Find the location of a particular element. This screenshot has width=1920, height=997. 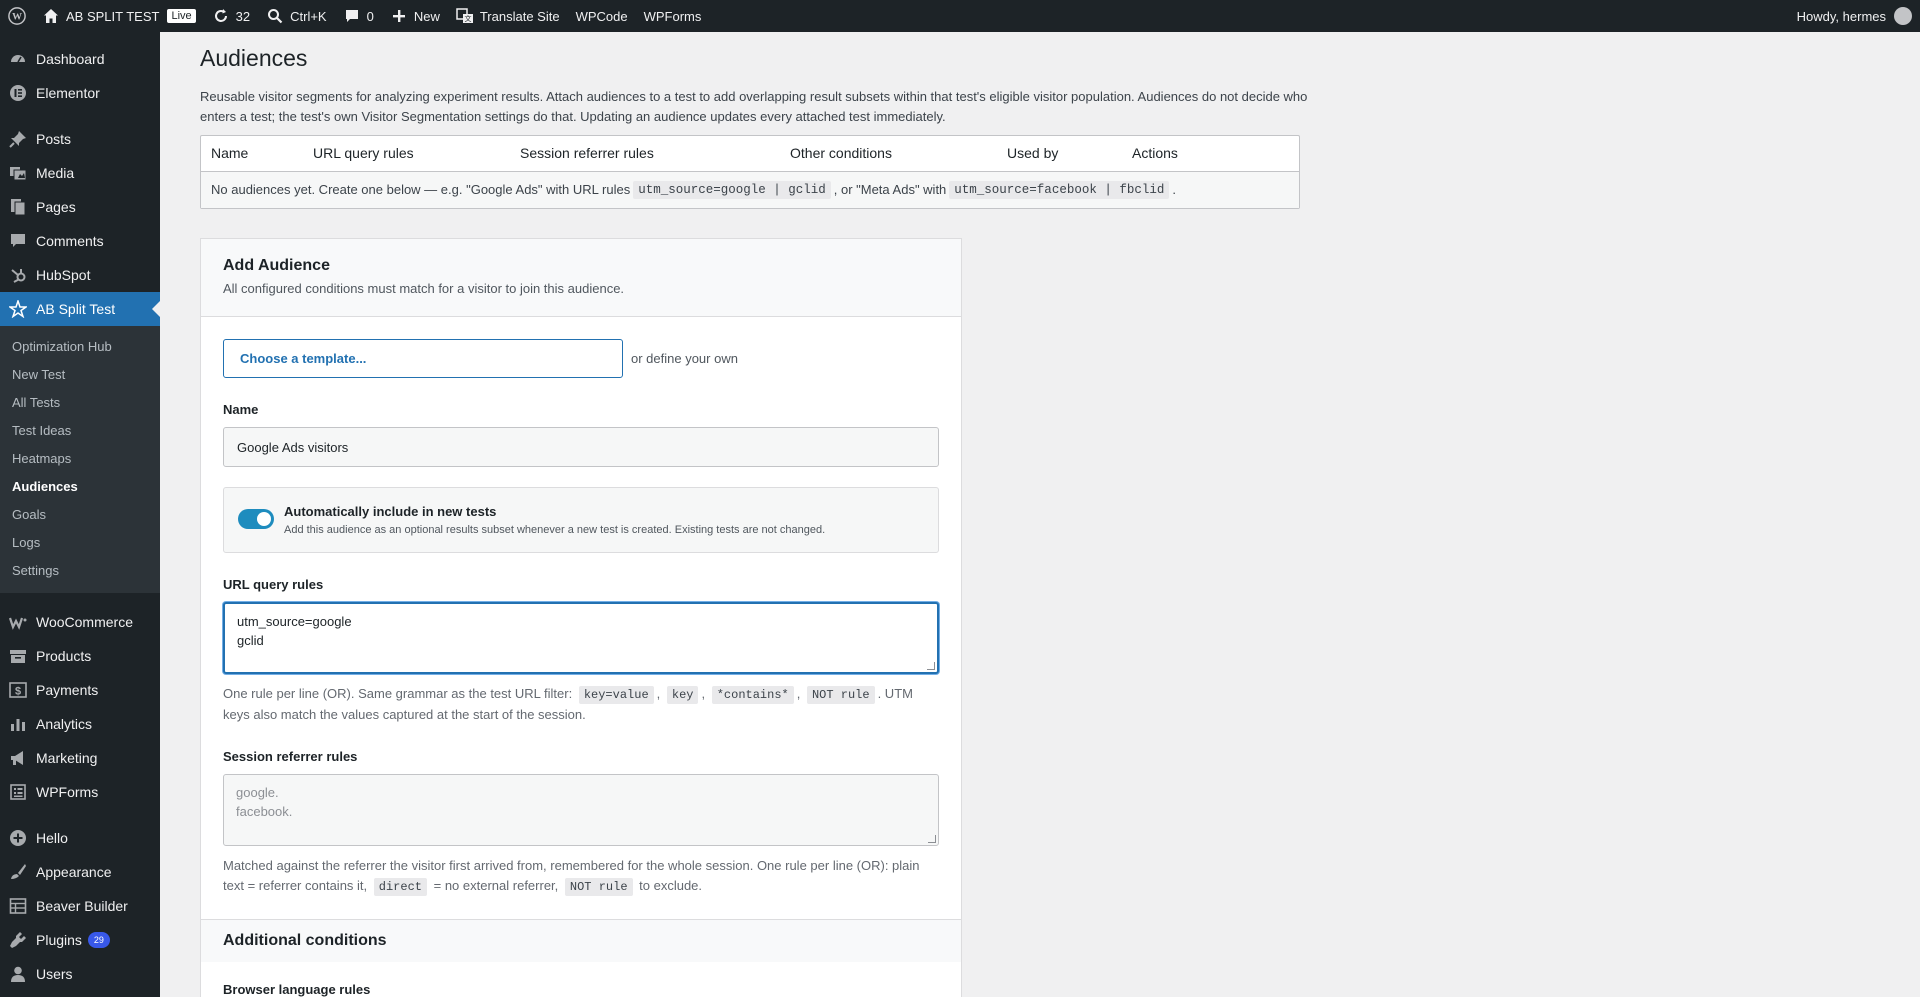

comments-count: 0 is located at coordinates (370, 16).